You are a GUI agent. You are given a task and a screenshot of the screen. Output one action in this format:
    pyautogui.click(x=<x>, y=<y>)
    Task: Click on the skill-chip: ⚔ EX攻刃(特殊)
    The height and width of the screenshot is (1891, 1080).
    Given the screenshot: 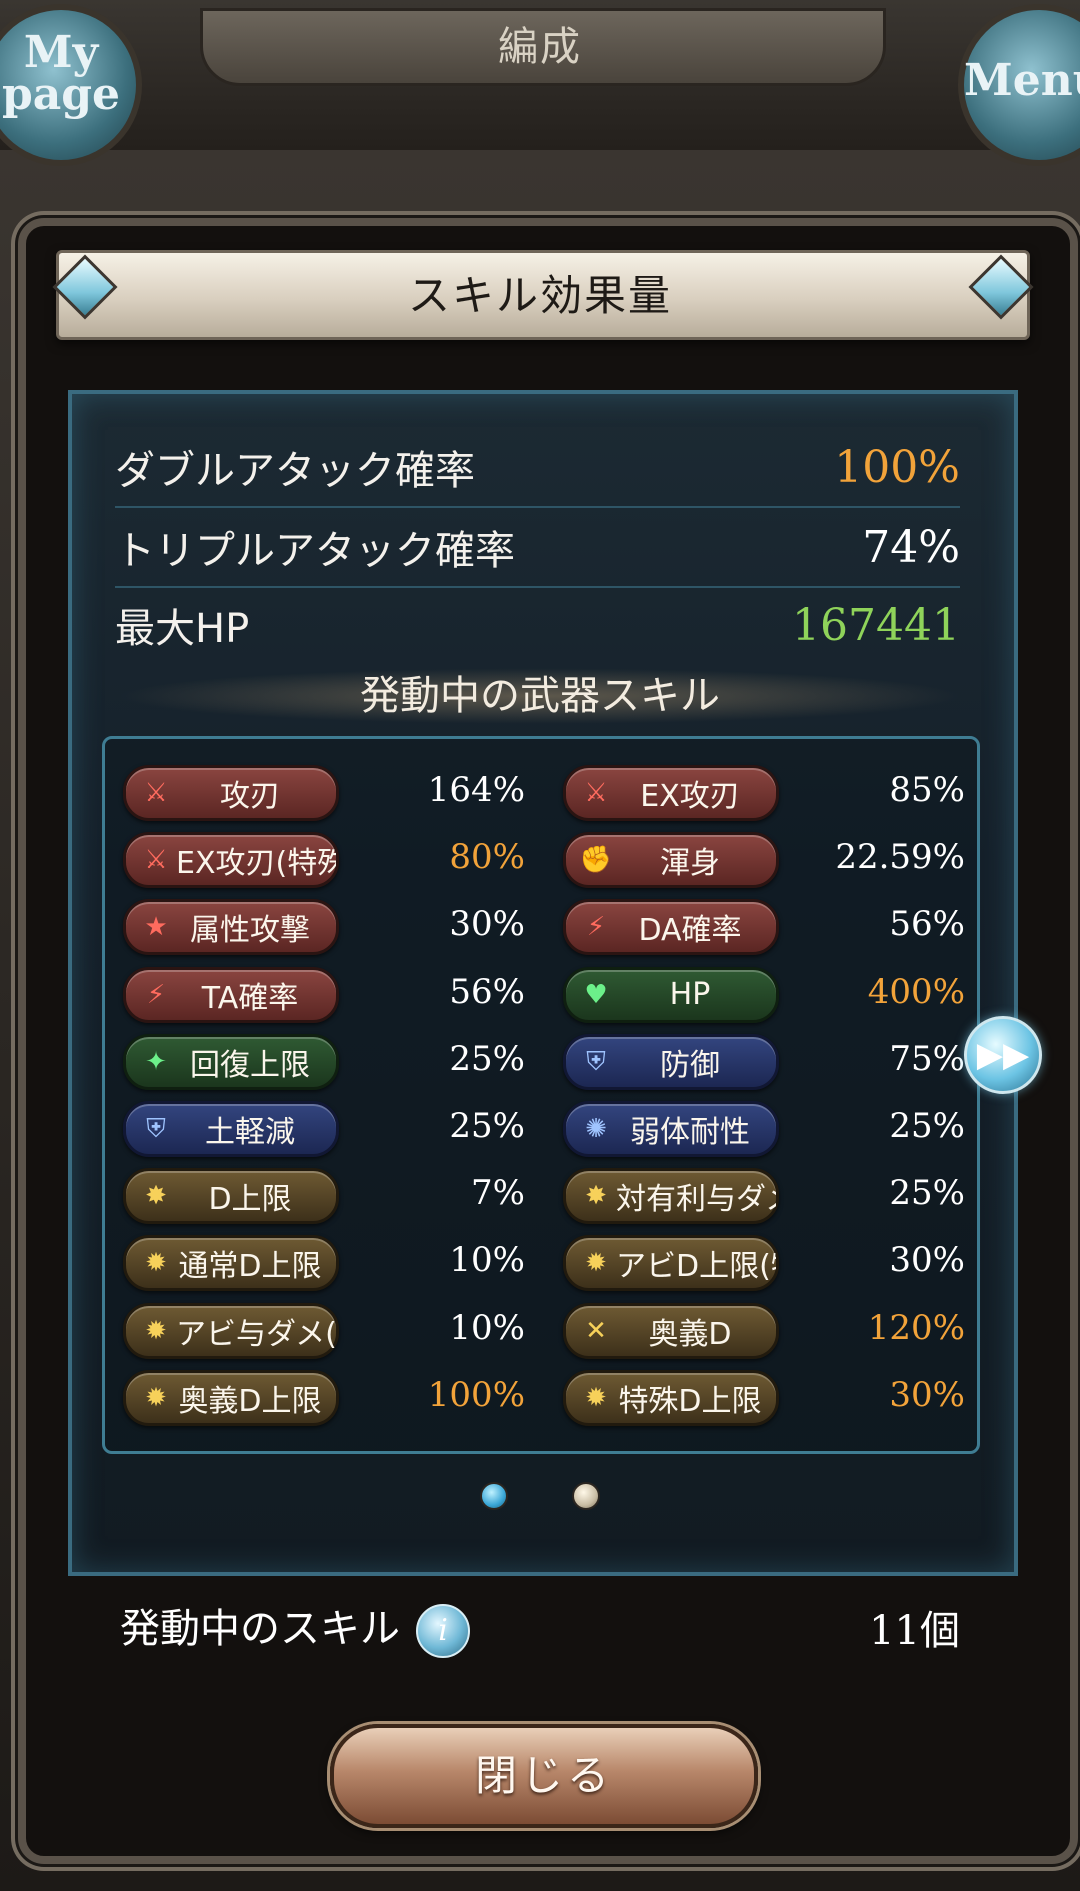 What is the action you would take?
    pyautogui.click(x=231, y=860)
    